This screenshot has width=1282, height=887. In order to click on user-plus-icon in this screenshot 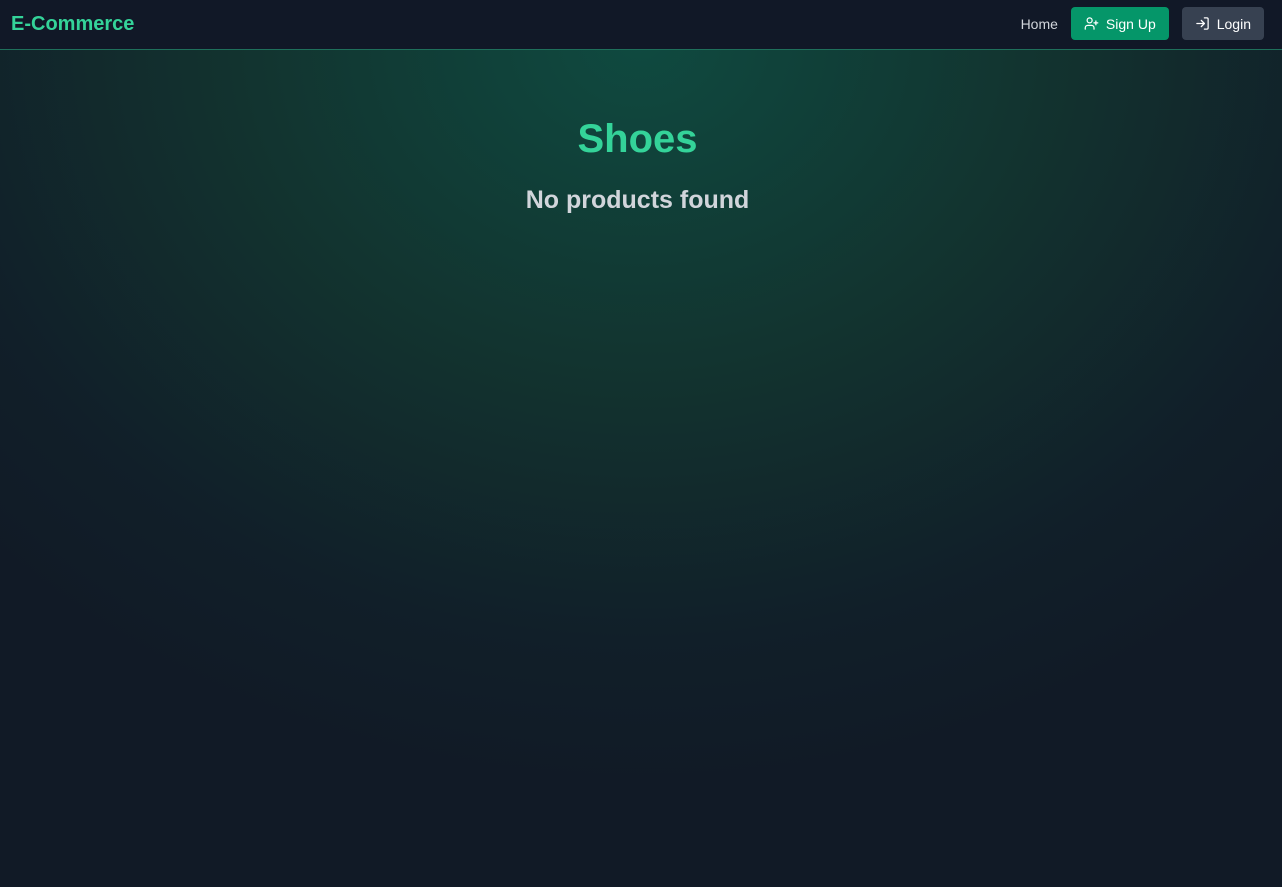, I will do `click(1091, 23)`.